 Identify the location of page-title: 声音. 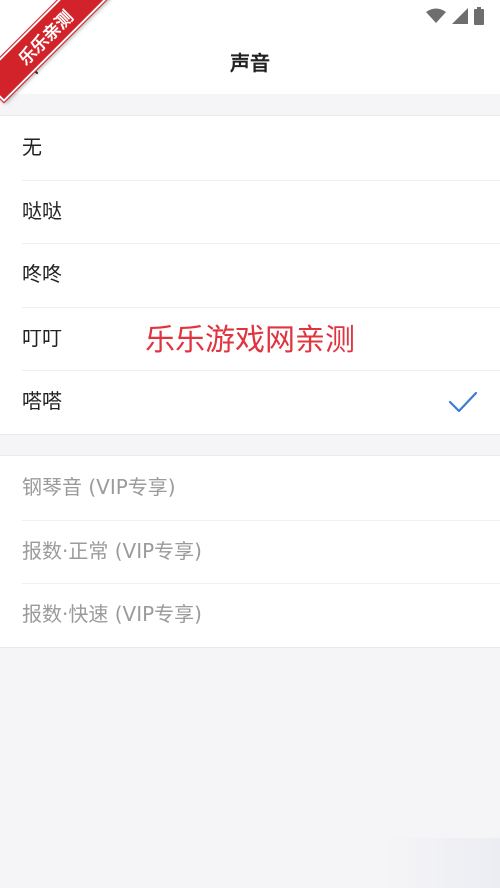
(250, 63).